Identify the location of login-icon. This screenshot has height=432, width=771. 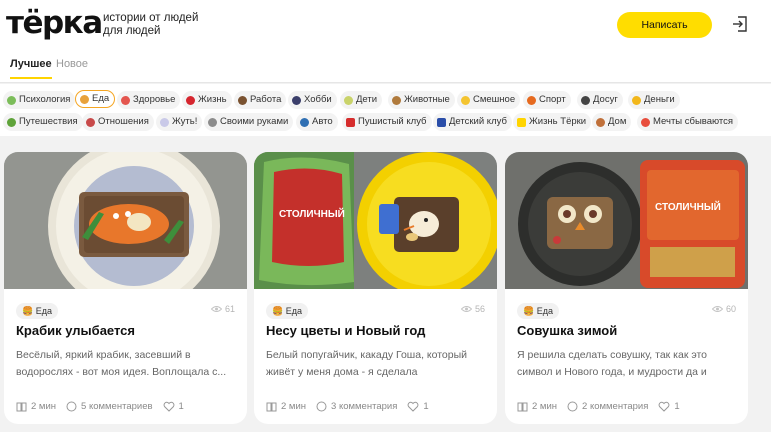
(740, 24).